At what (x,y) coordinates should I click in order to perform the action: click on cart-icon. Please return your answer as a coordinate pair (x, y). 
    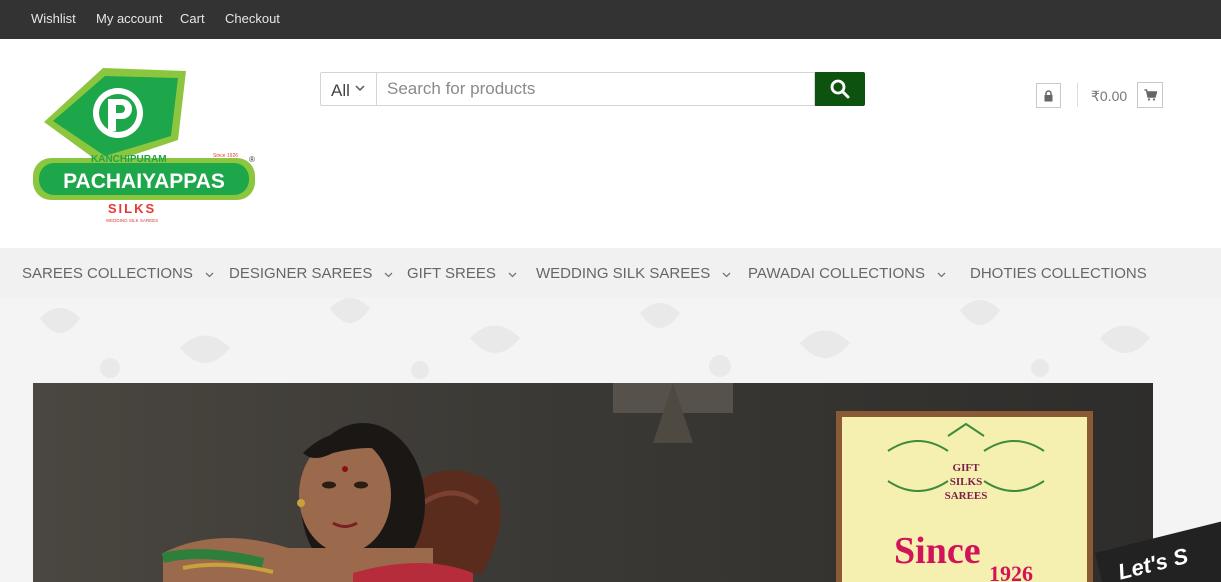
    Looking at the image, I should click on (1150, 95).